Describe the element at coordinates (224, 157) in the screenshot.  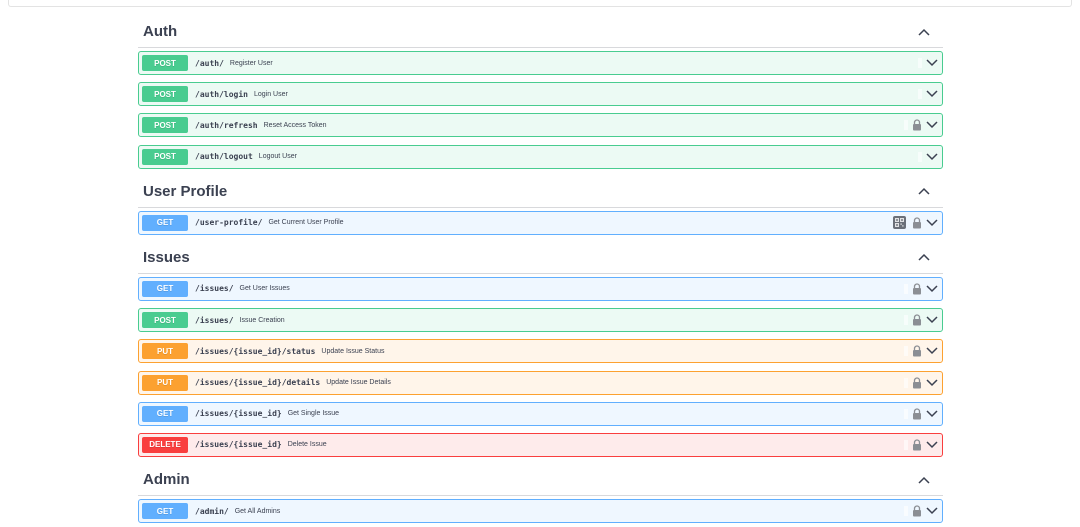
I see `endpoint-path: /auth/logout` at that location.